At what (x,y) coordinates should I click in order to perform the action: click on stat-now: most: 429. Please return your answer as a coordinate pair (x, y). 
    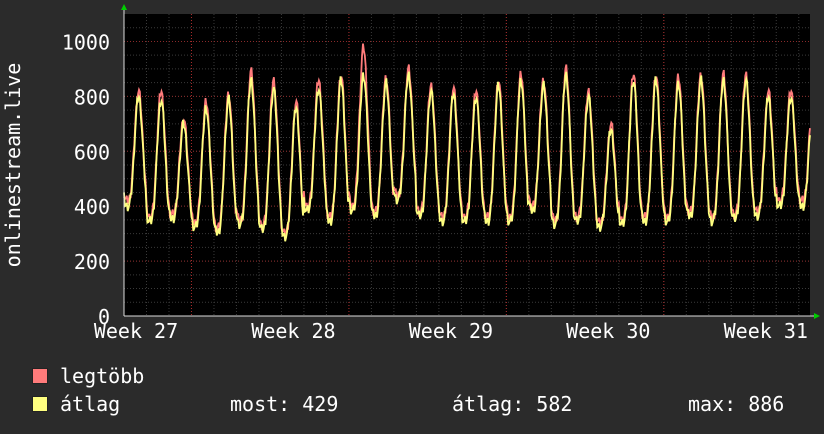
    Looking at the image, I should click on (284, 404).